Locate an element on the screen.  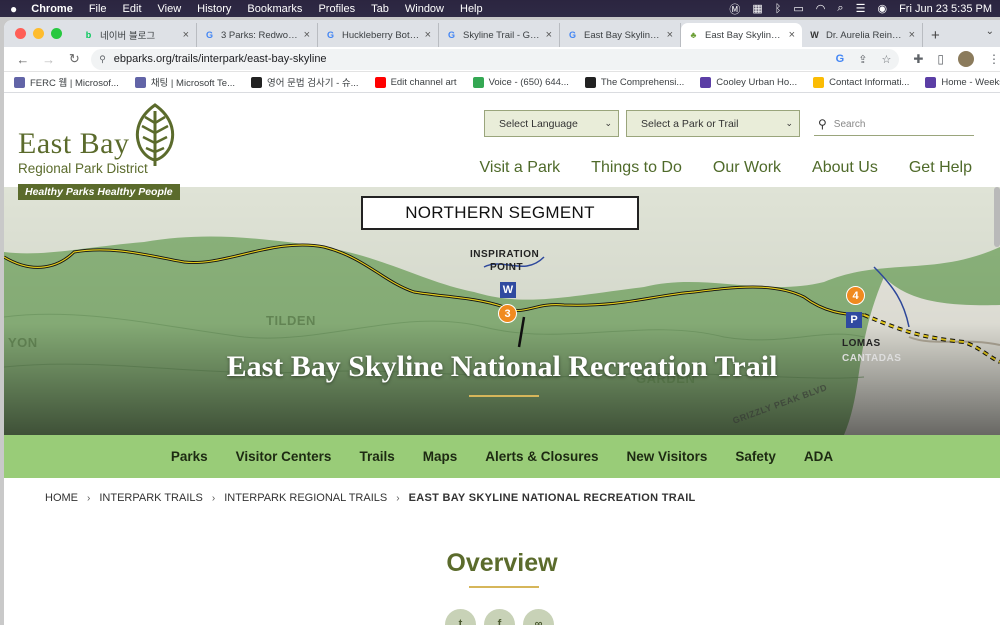
tab-favicon-icon: G is located at coordinates (209, 35).